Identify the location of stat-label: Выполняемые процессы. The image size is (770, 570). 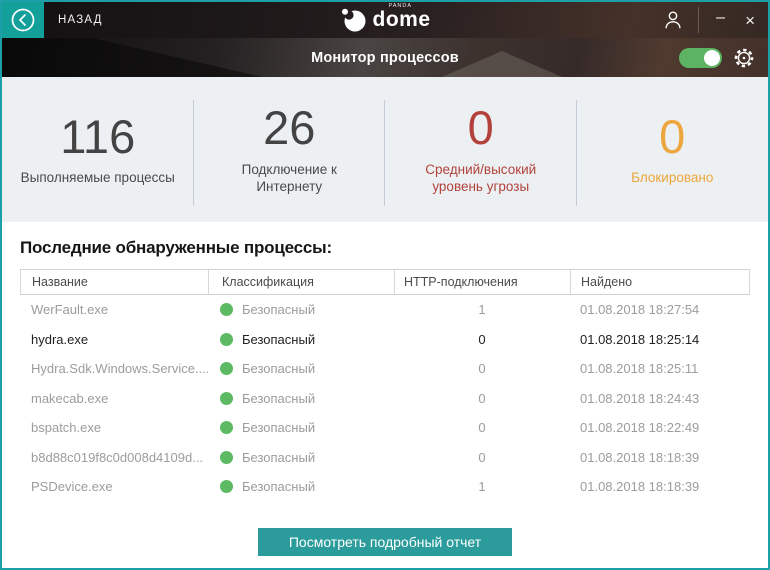
(97, 178).